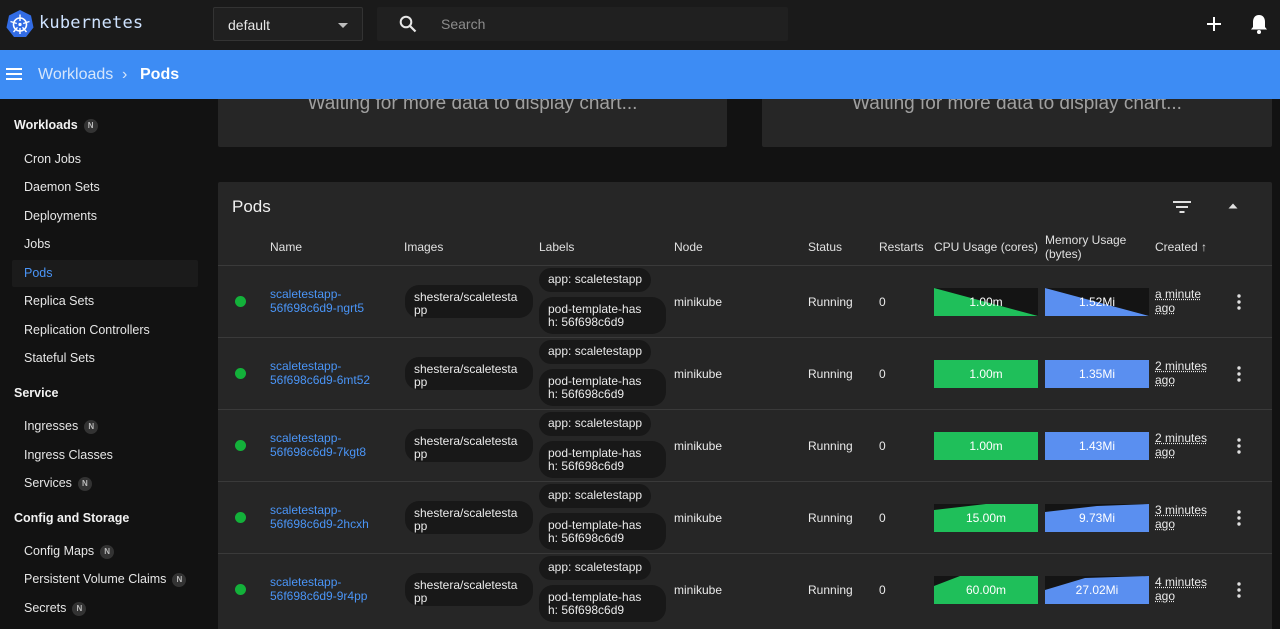  Describe the element at coordinates (59, 358) in the screenshot. I see `sidebar-item-stateful-sets: Stateful Sets` at that location.